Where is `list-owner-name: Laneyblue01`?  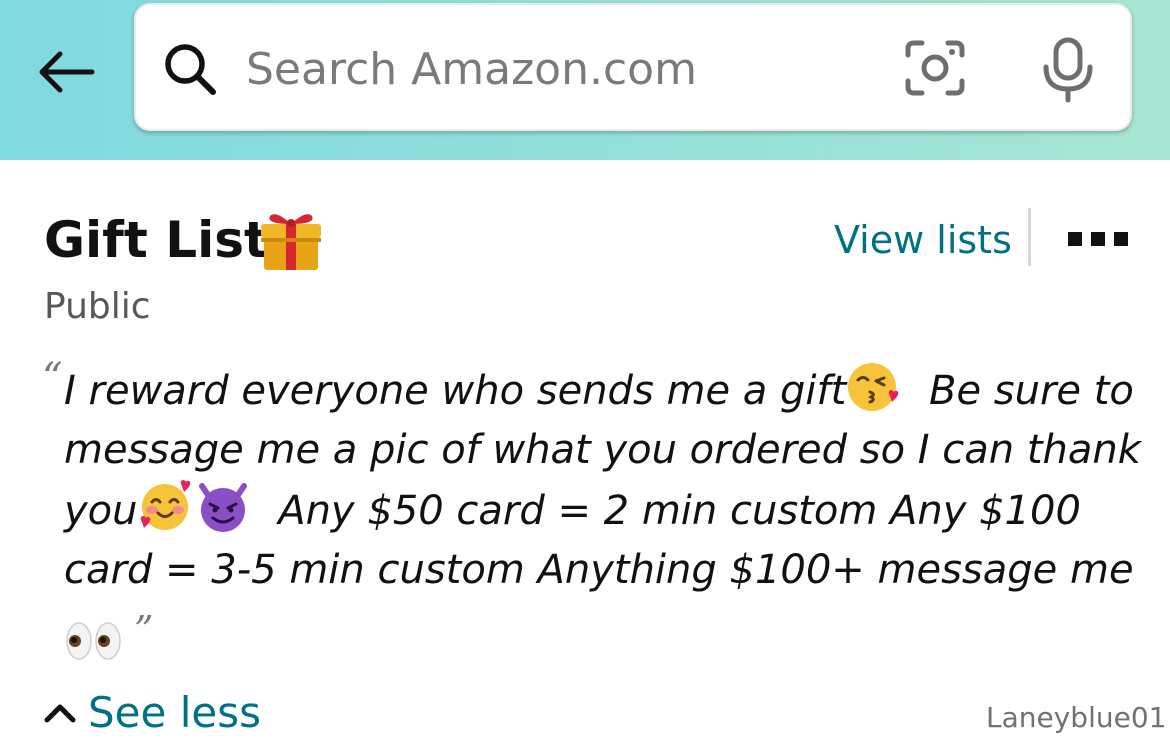 list-owner-name: Laneyblue01 is located at coordinates (1076, 717).